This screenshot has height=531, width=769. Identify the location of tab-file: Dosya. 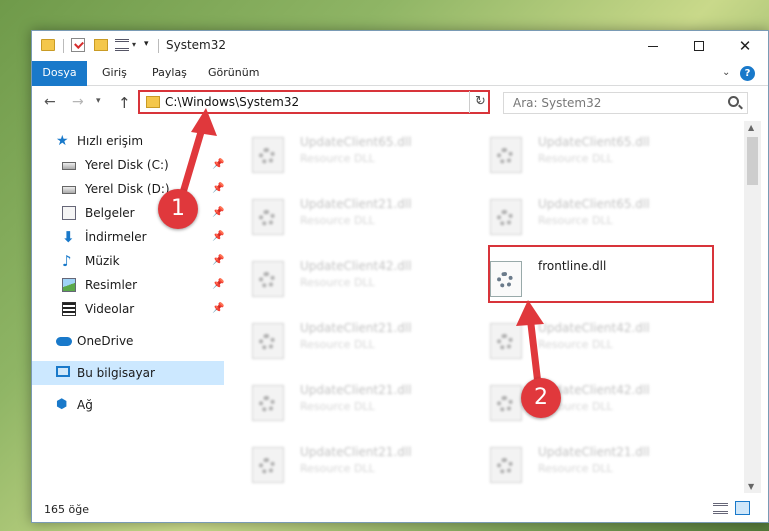
(59, 73).